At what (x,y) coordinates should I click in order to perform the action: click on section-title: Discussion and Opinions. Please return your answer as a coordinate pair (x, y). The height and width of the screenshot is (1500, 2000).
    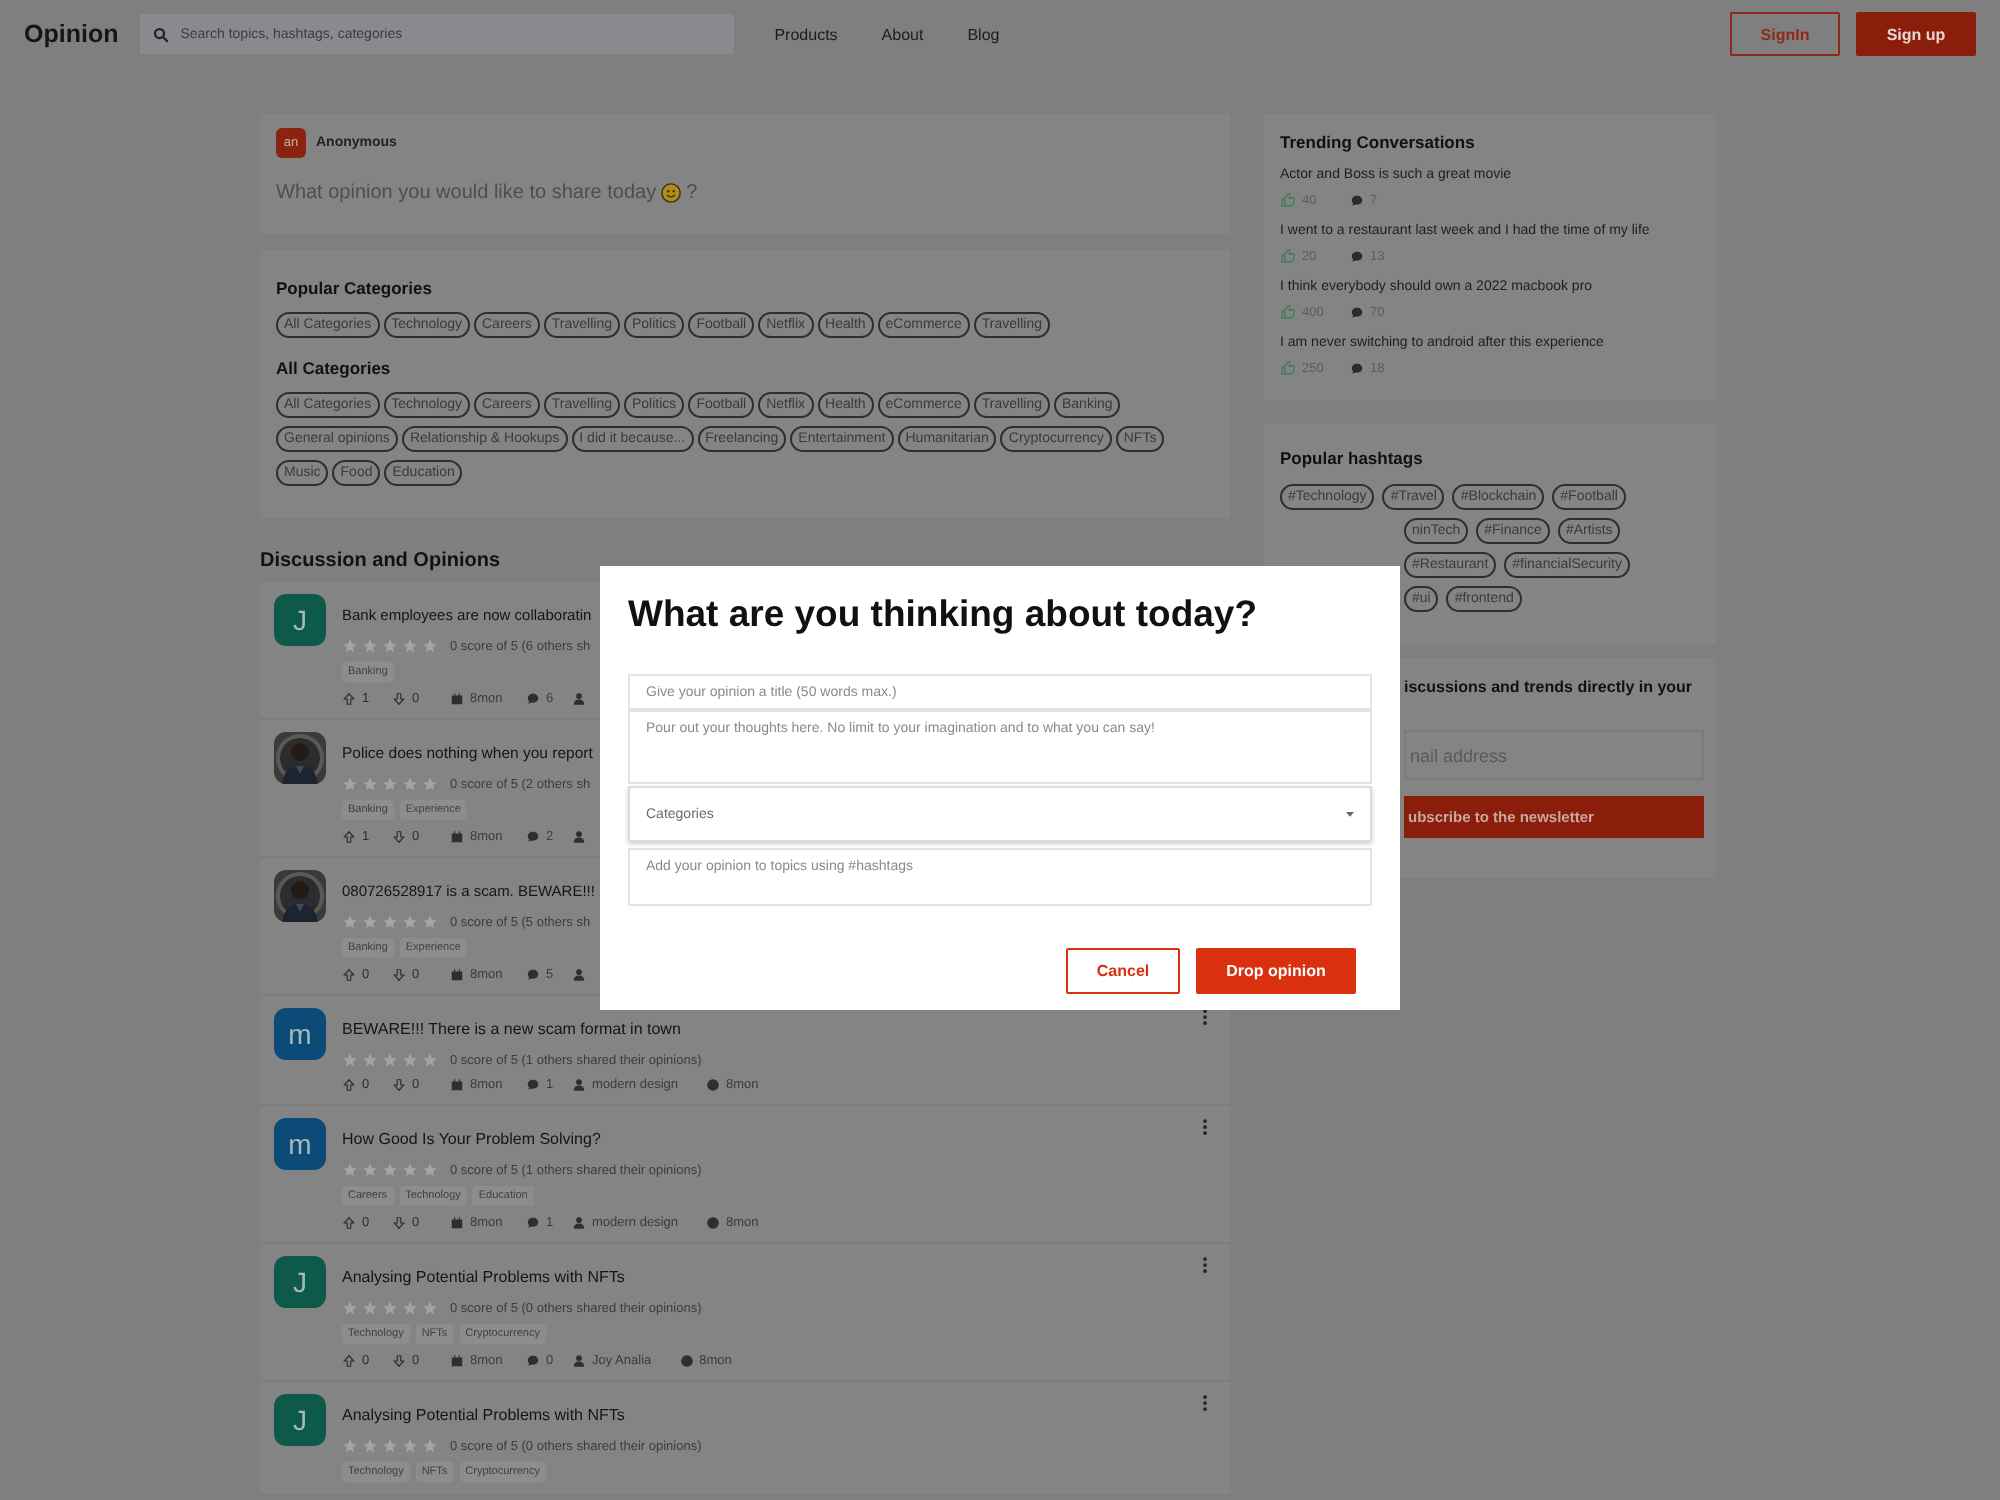
    Looking at the image, I should click on (380, 561).